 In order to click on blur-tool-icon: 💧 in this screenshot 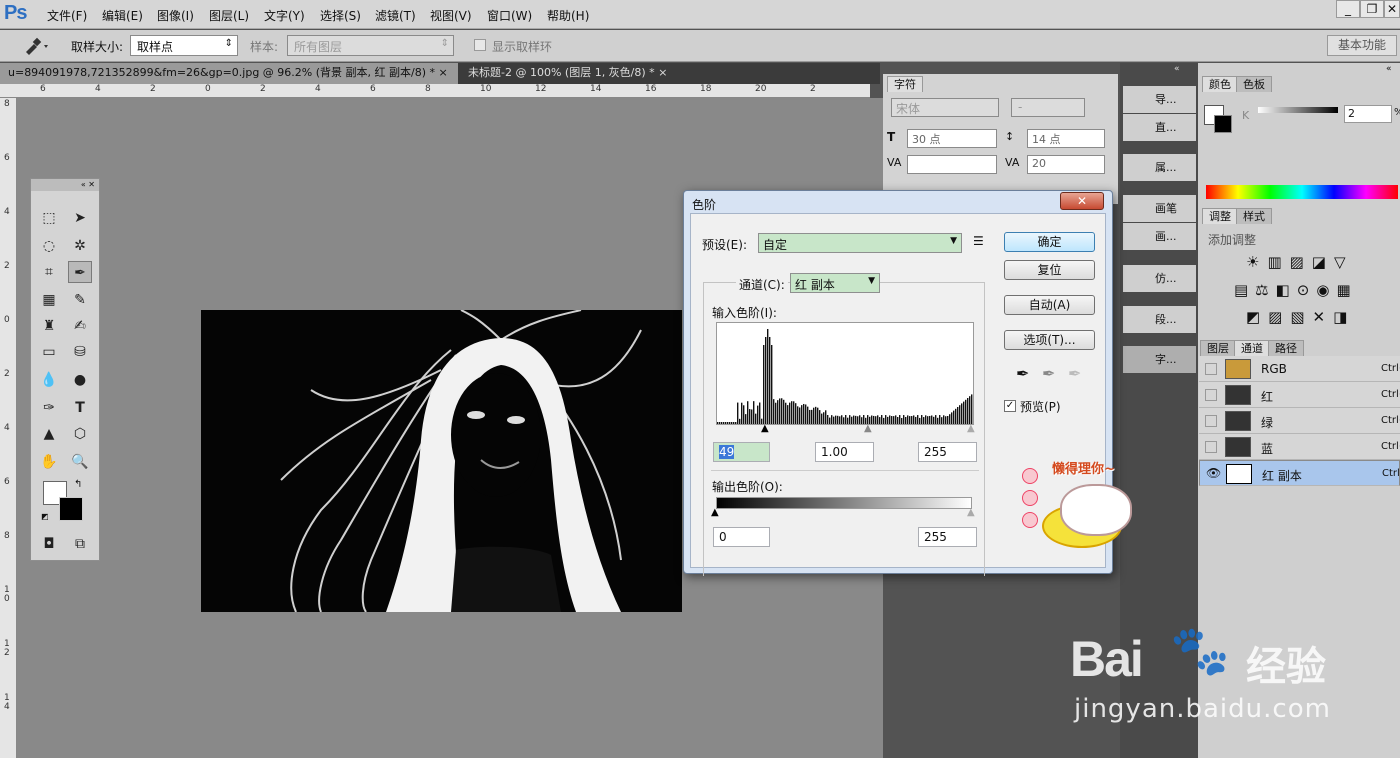, I will do `click(49, 380)`.